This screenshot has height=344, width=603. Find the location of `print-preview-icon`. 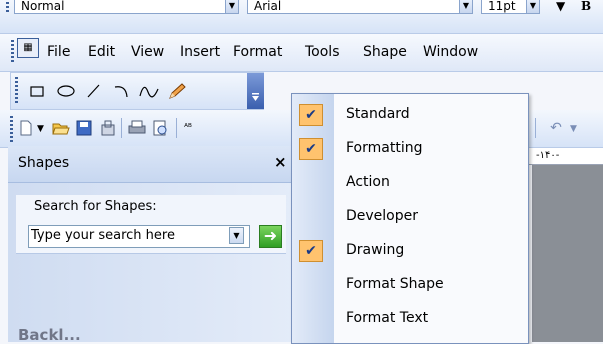

print-preview-icon is located at coordinates (160, 128).